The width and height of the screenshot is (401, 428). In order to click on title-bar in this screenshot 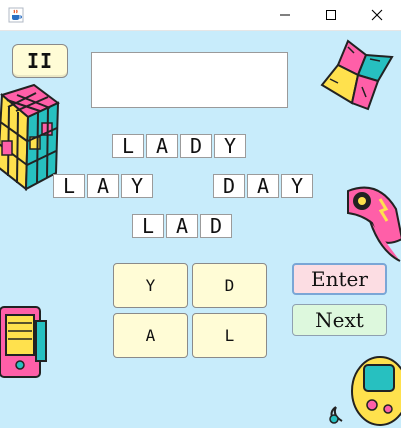, I will do `click(200, 15)`.